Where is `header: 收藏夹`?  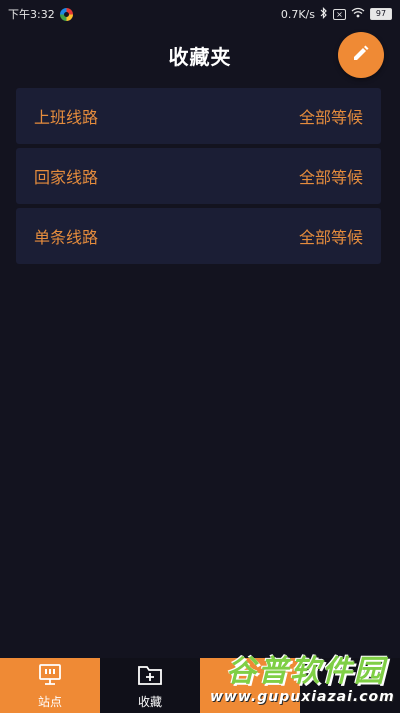
header: 收藏夹 is located at coordinates (200, 55).